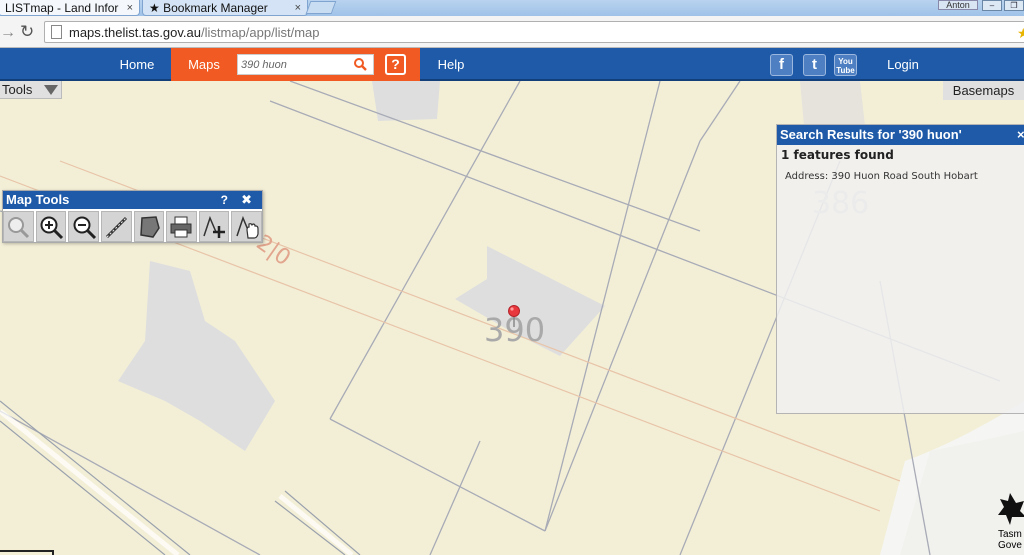 The image size is (1024, 555). I want to click on pan-hand-icon, so click(247, 227).